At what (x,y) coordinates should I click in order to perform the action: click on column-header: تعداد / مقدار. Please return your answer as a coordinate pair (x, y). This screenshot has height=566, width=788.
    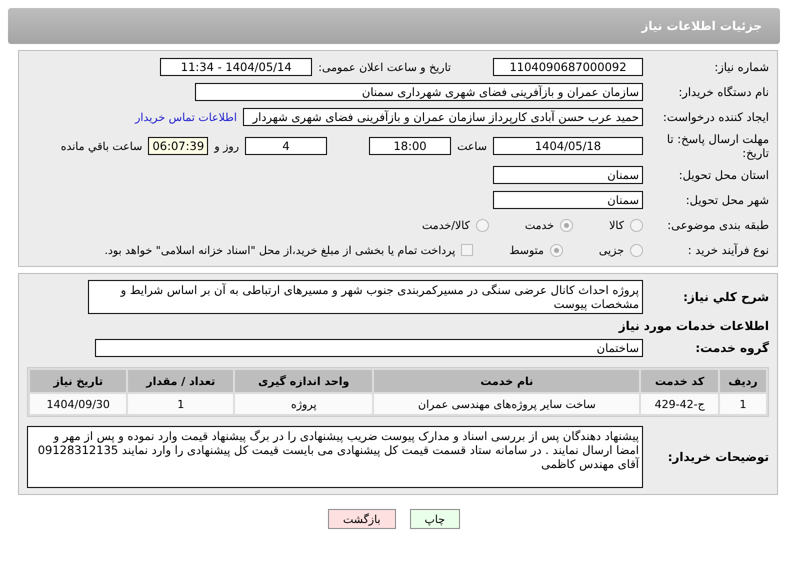
    Looking at the image, I should click on (181, 381).